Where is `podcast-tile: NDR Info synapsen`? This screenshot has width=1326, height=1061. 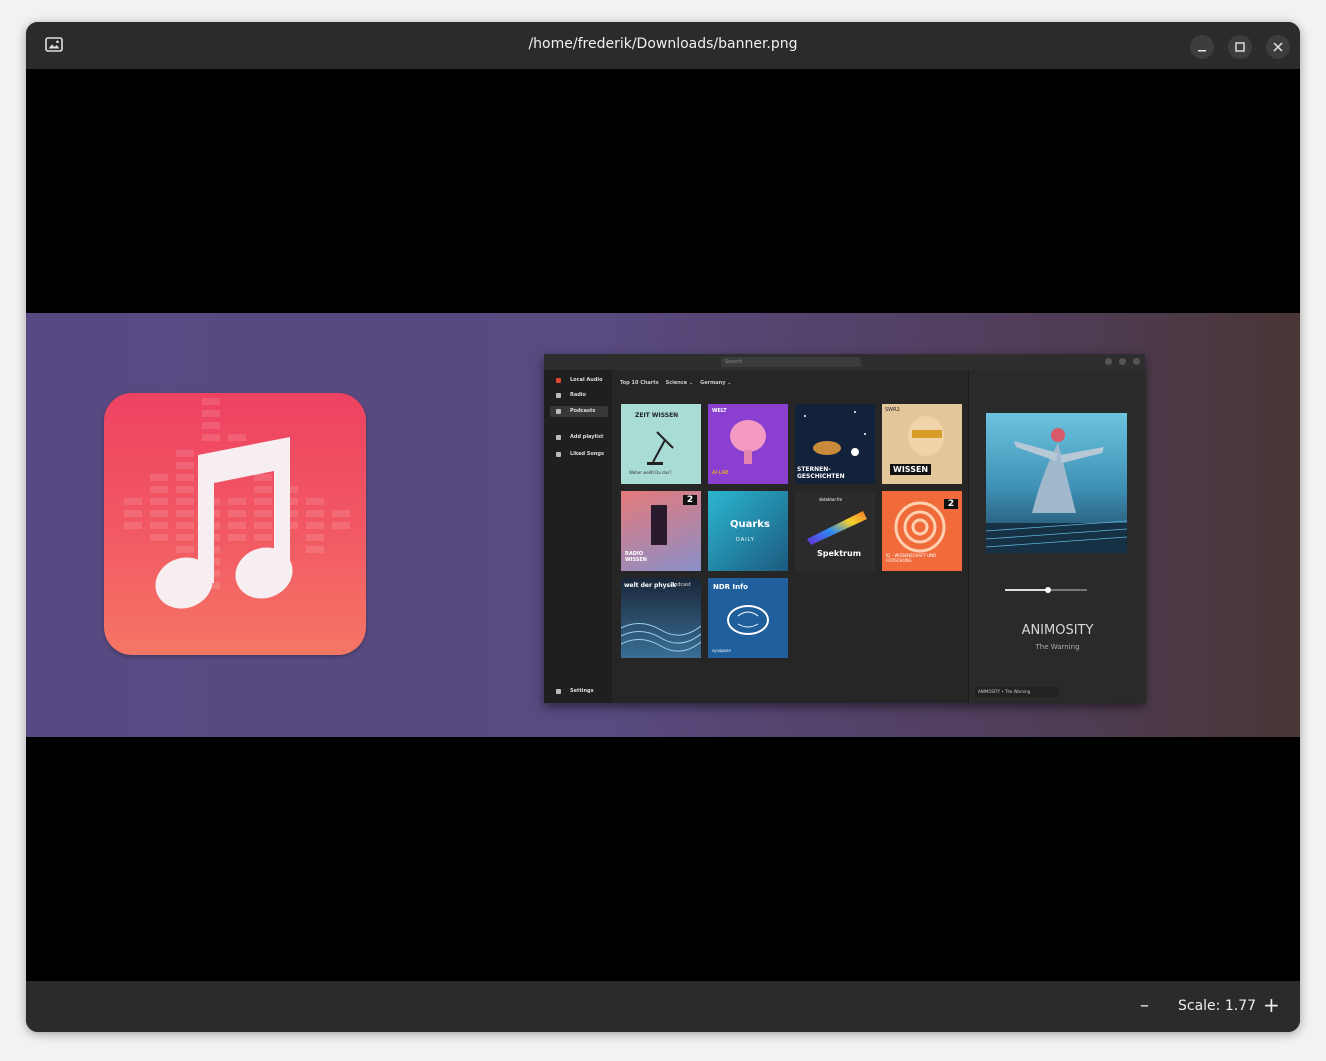
podcast-tile: NDR Info synapsen is located at coordinates (748, 618).